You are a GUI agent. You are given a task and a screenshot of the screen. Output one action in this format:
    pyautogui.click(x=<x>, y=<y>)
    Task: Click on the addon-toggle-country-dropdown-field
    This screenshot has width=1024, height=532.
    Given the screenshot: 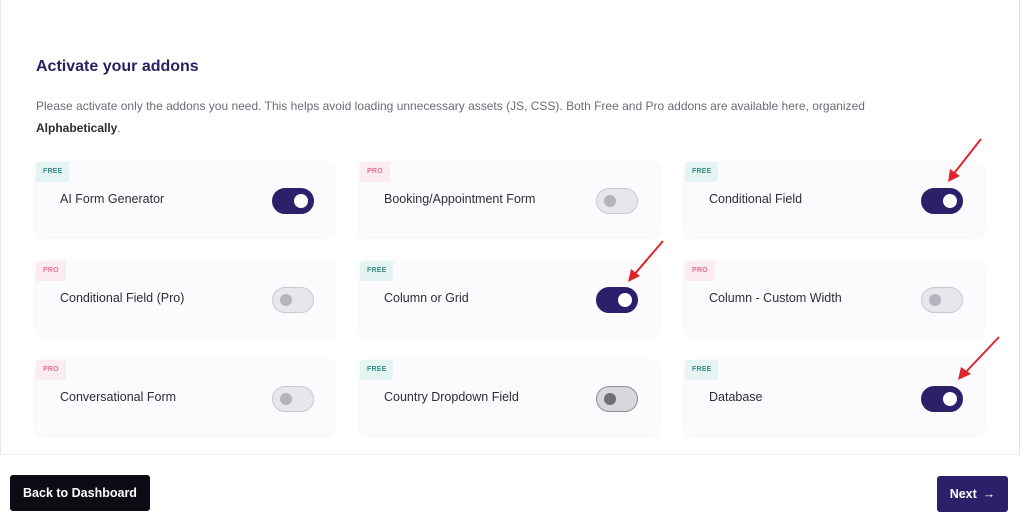 What is the action you would take?
    pyautogui.click(x=617, y=399)
    